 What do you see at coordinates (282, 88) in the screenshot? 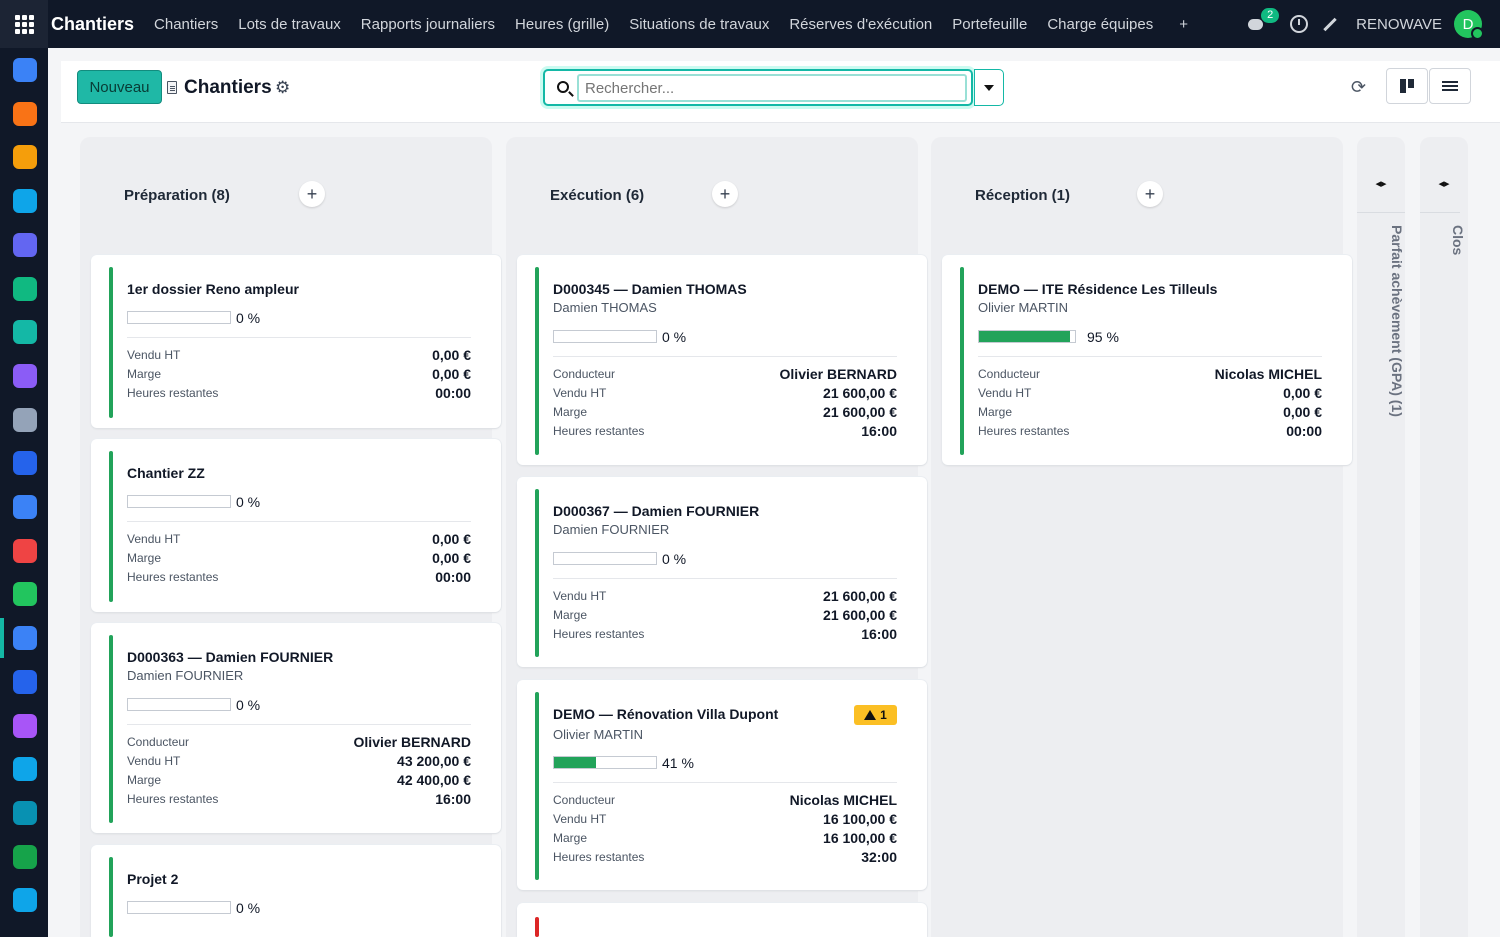
I see `gear-icon: ⚙` at bounding box center [282, 88].